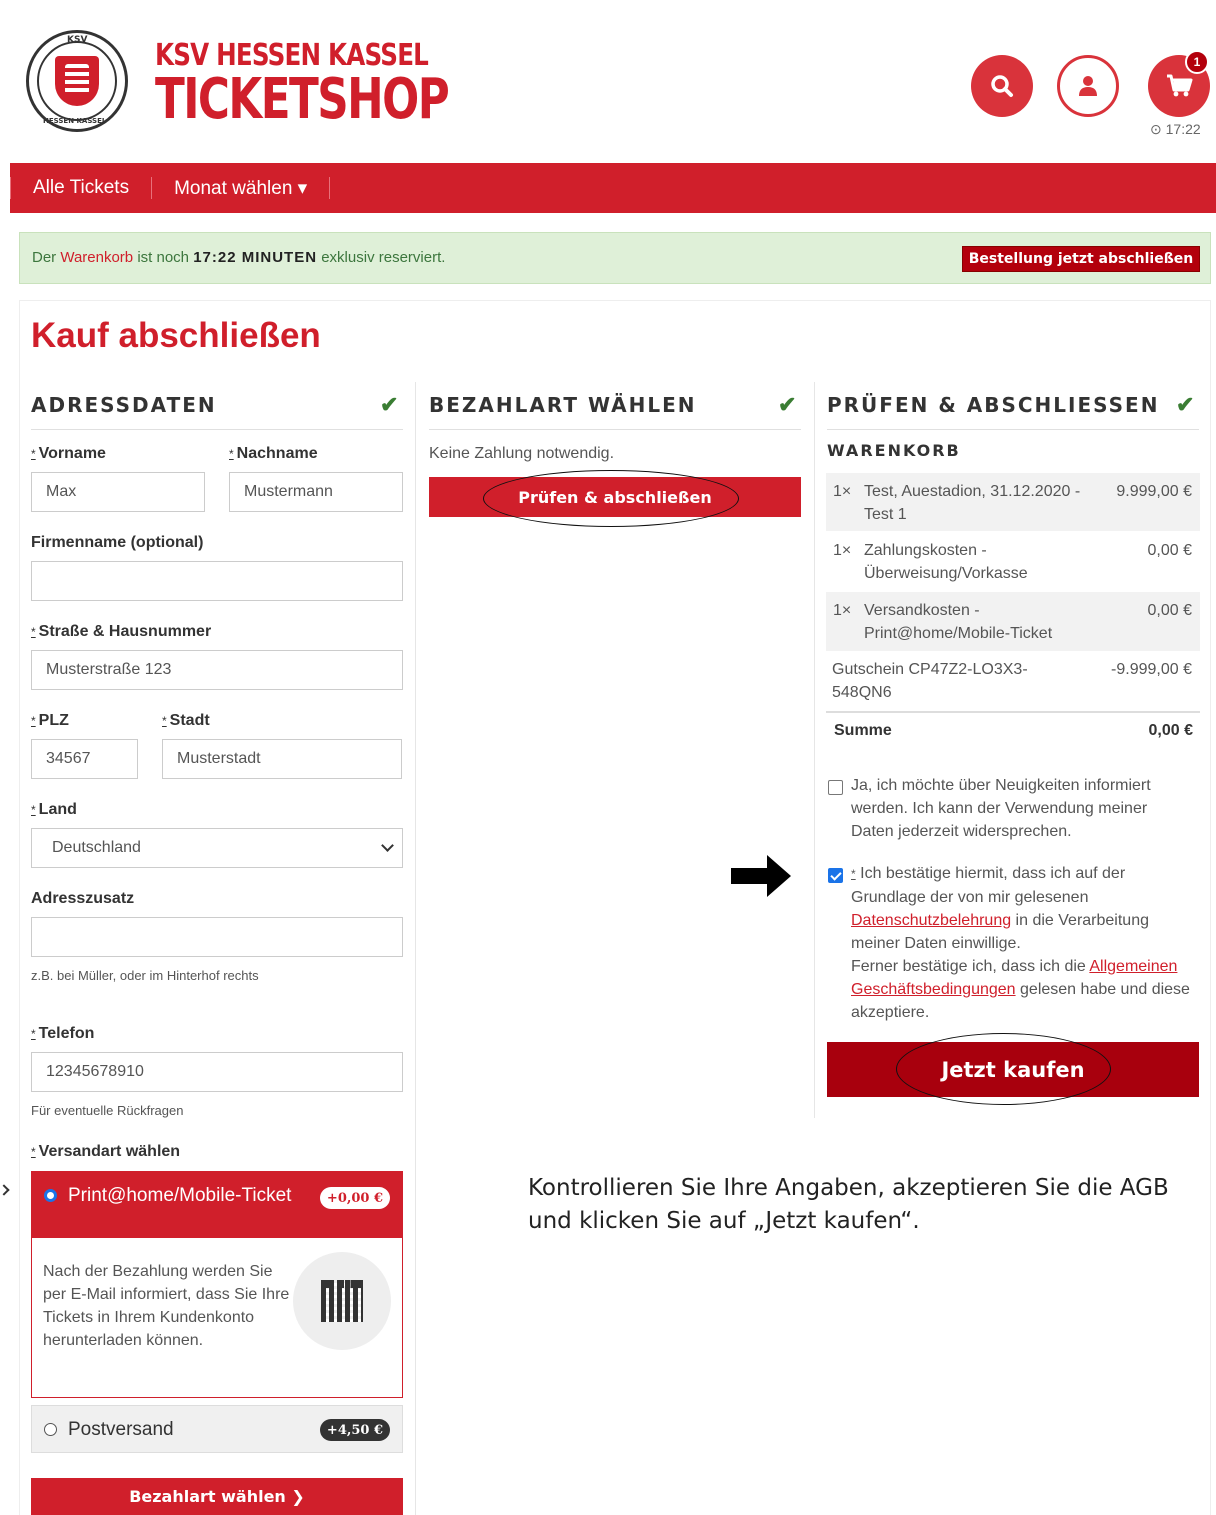  I want to click on addon-label: Adresszusatz, so click(83, 898).